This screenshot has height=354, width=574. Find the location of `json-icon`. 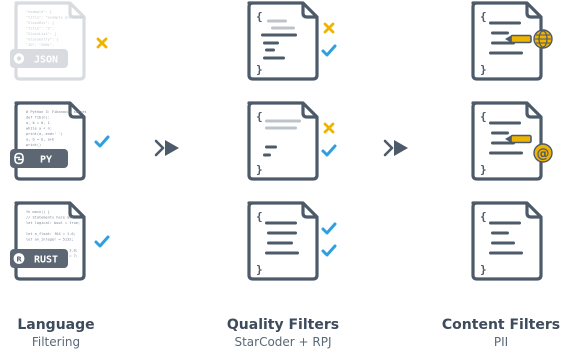

json-icon is located at coordinates (19, 58).